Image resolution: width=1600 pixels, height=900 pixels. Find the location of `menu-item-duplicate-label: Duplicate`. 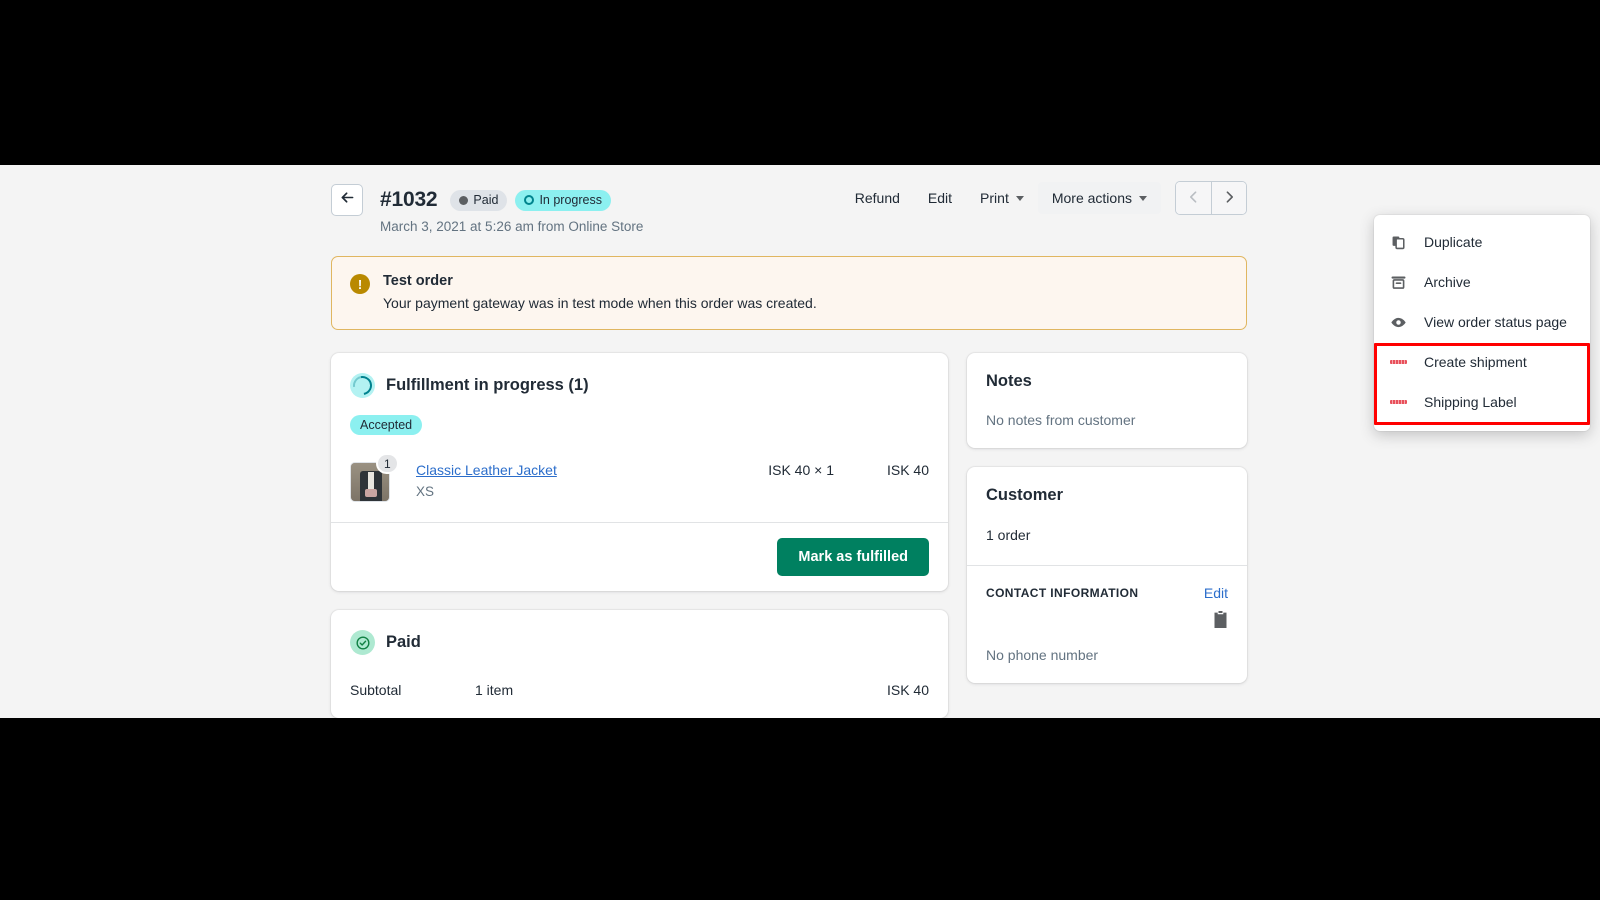

menu-item-duplicate-label: Duplicate is located at coordinates (1453, 242).